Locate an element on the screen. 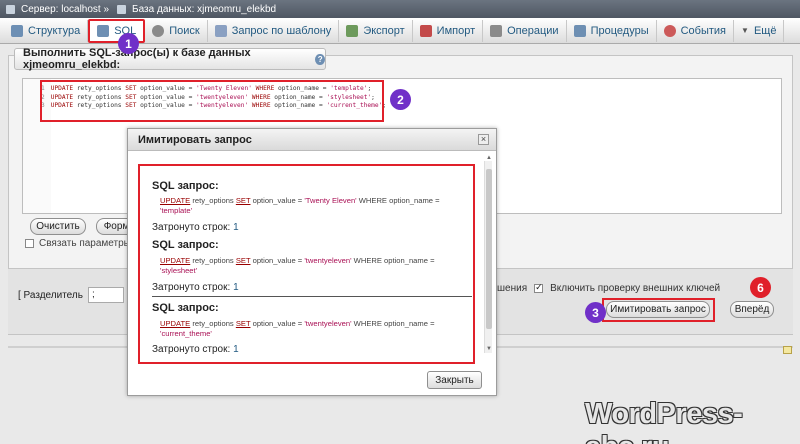  delimiter-label: [ Разделитель is located at coordinates (50, 295).